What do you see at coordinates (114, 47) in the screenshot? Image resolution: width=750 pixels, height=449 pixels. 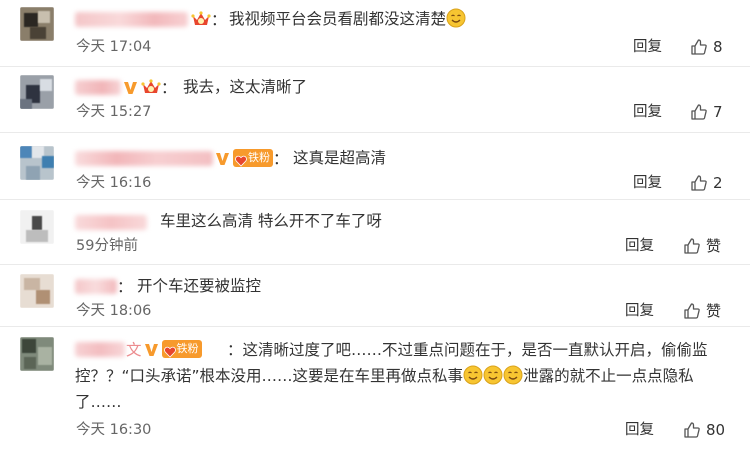 I see `comment-time: 今天 17:04` at bounding box center [114, 47].